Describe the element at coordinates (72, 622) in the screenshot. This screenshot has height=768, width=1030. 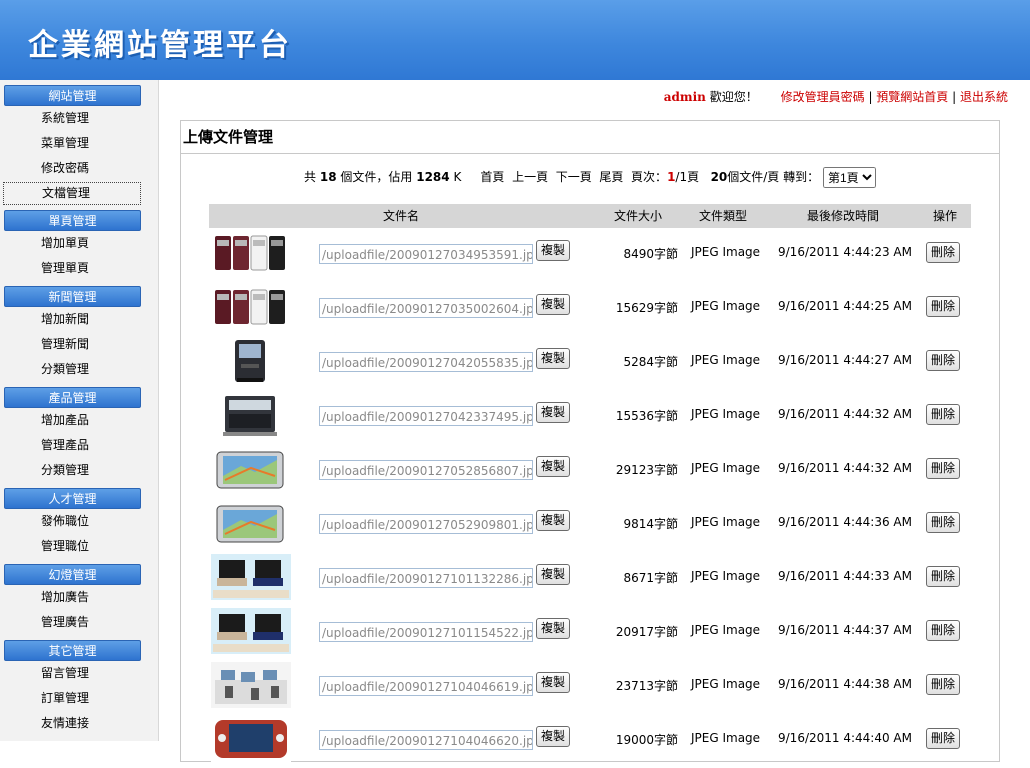
I see `menu-item: 管理廣告` at that location.